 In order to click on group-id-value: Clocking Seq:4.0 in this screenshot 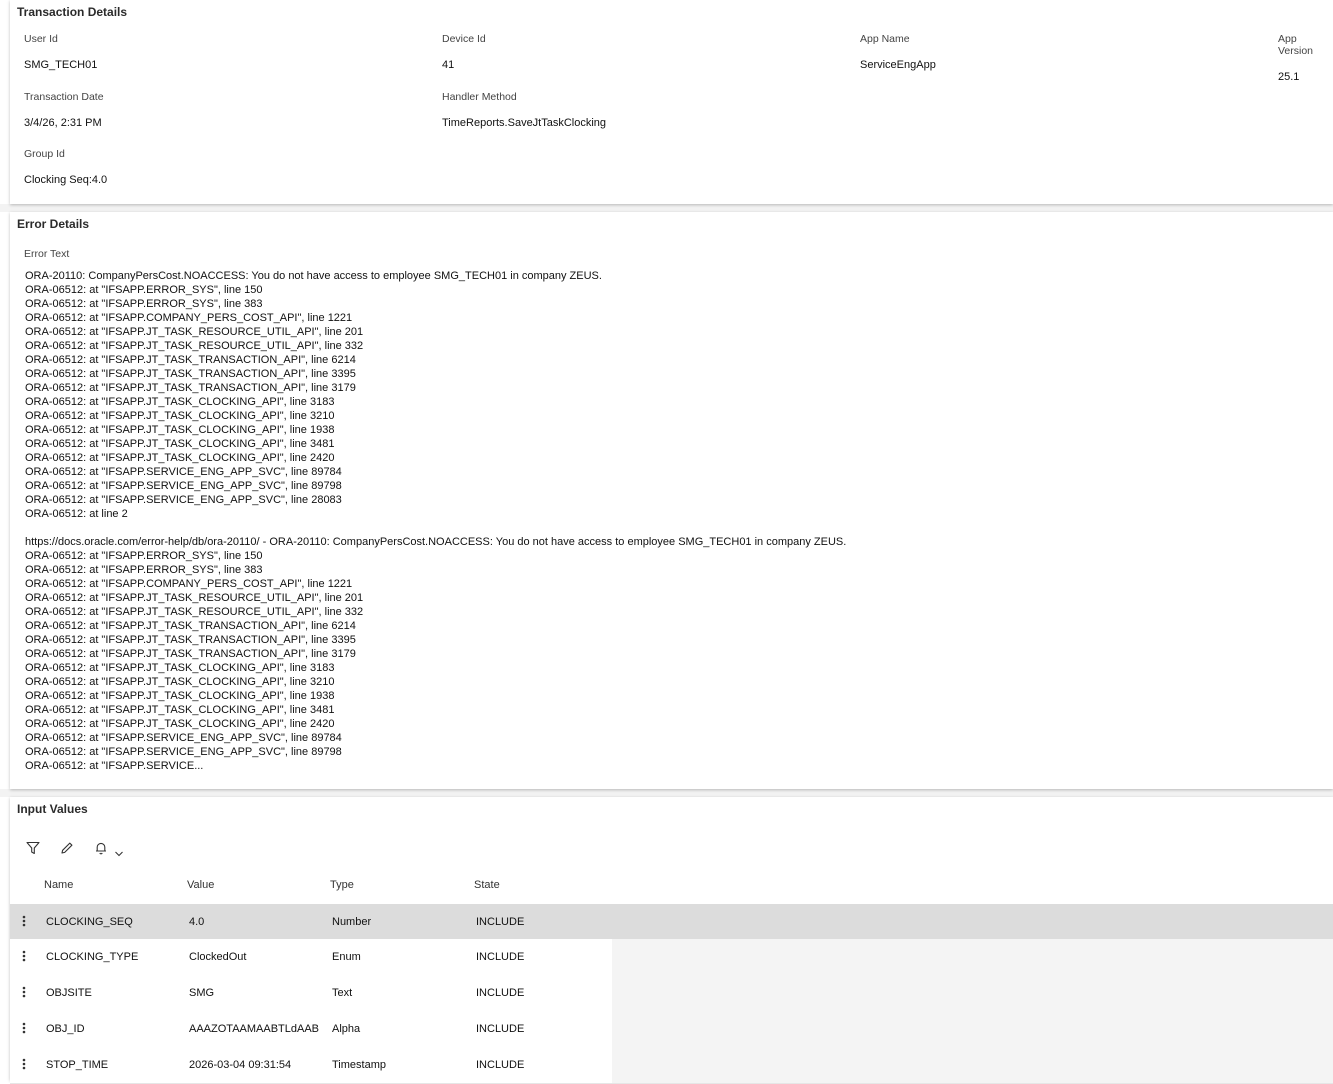, I will do `click(66, 180)`.